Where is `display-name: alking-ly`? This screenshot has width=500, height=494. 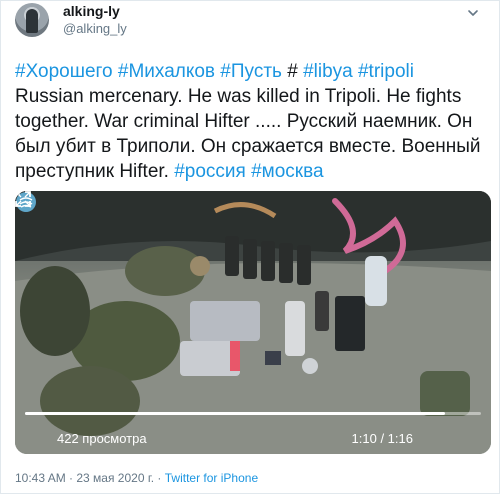
display-name: alking-ly is located at coordinates (91, 11).